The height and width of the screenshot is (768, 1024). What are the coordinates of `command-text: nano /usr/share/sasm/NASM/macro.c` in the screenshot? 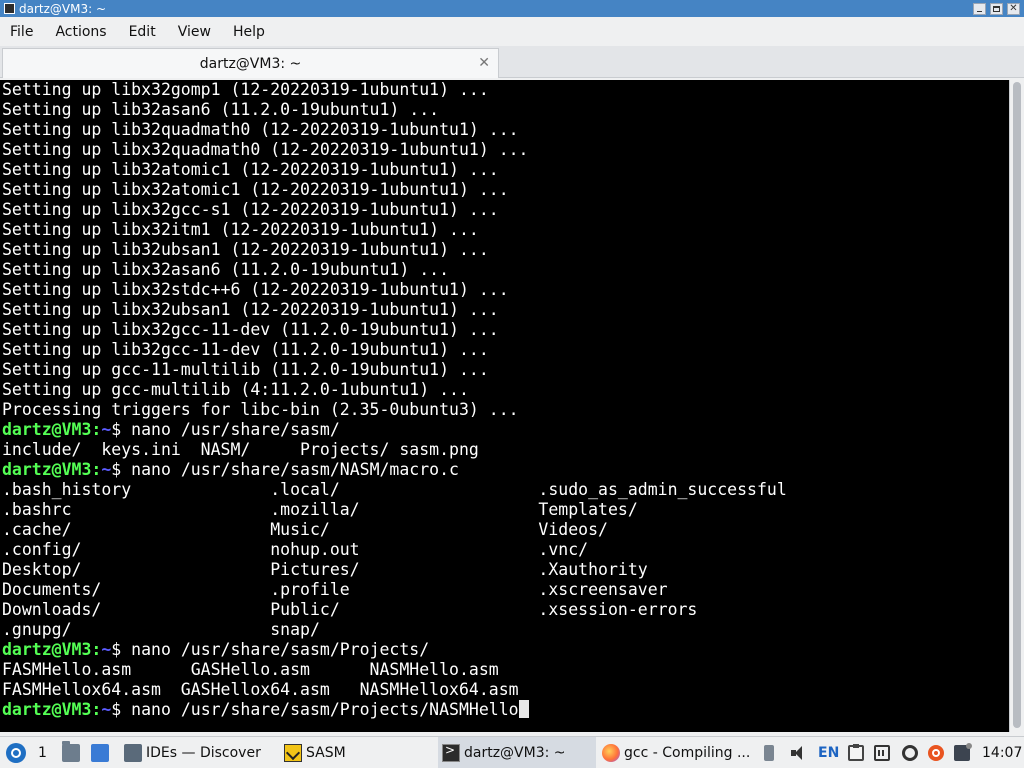 It's located at (295, 469).